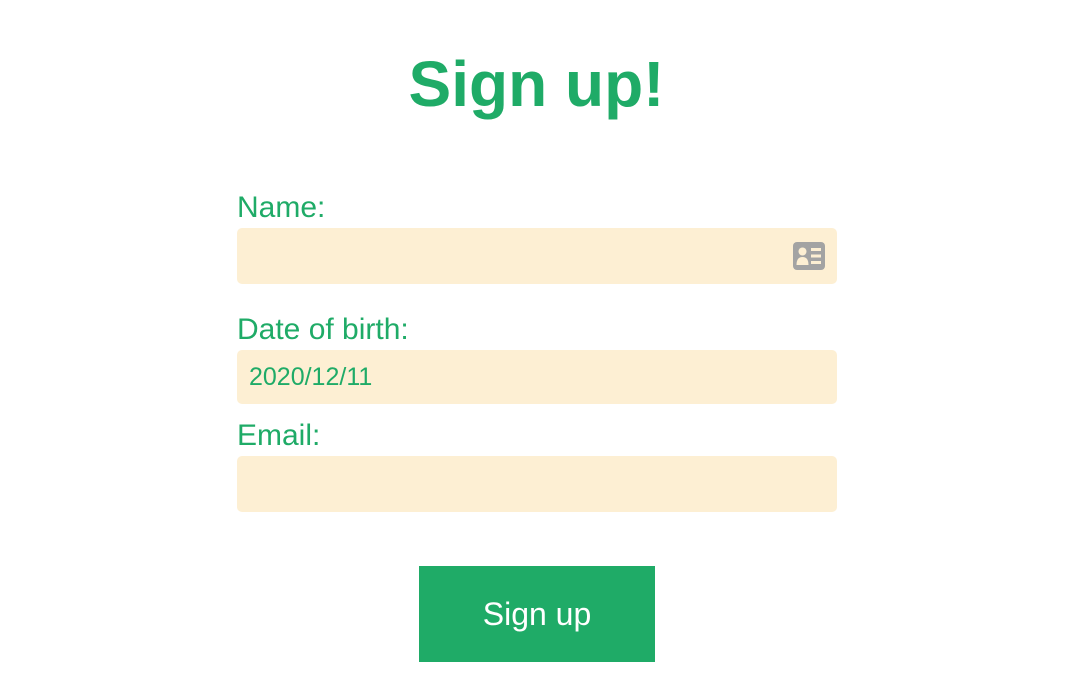  Describe the element at coordinates (809, 256) in the screenshot. I see `contact-card-icon` at that location.